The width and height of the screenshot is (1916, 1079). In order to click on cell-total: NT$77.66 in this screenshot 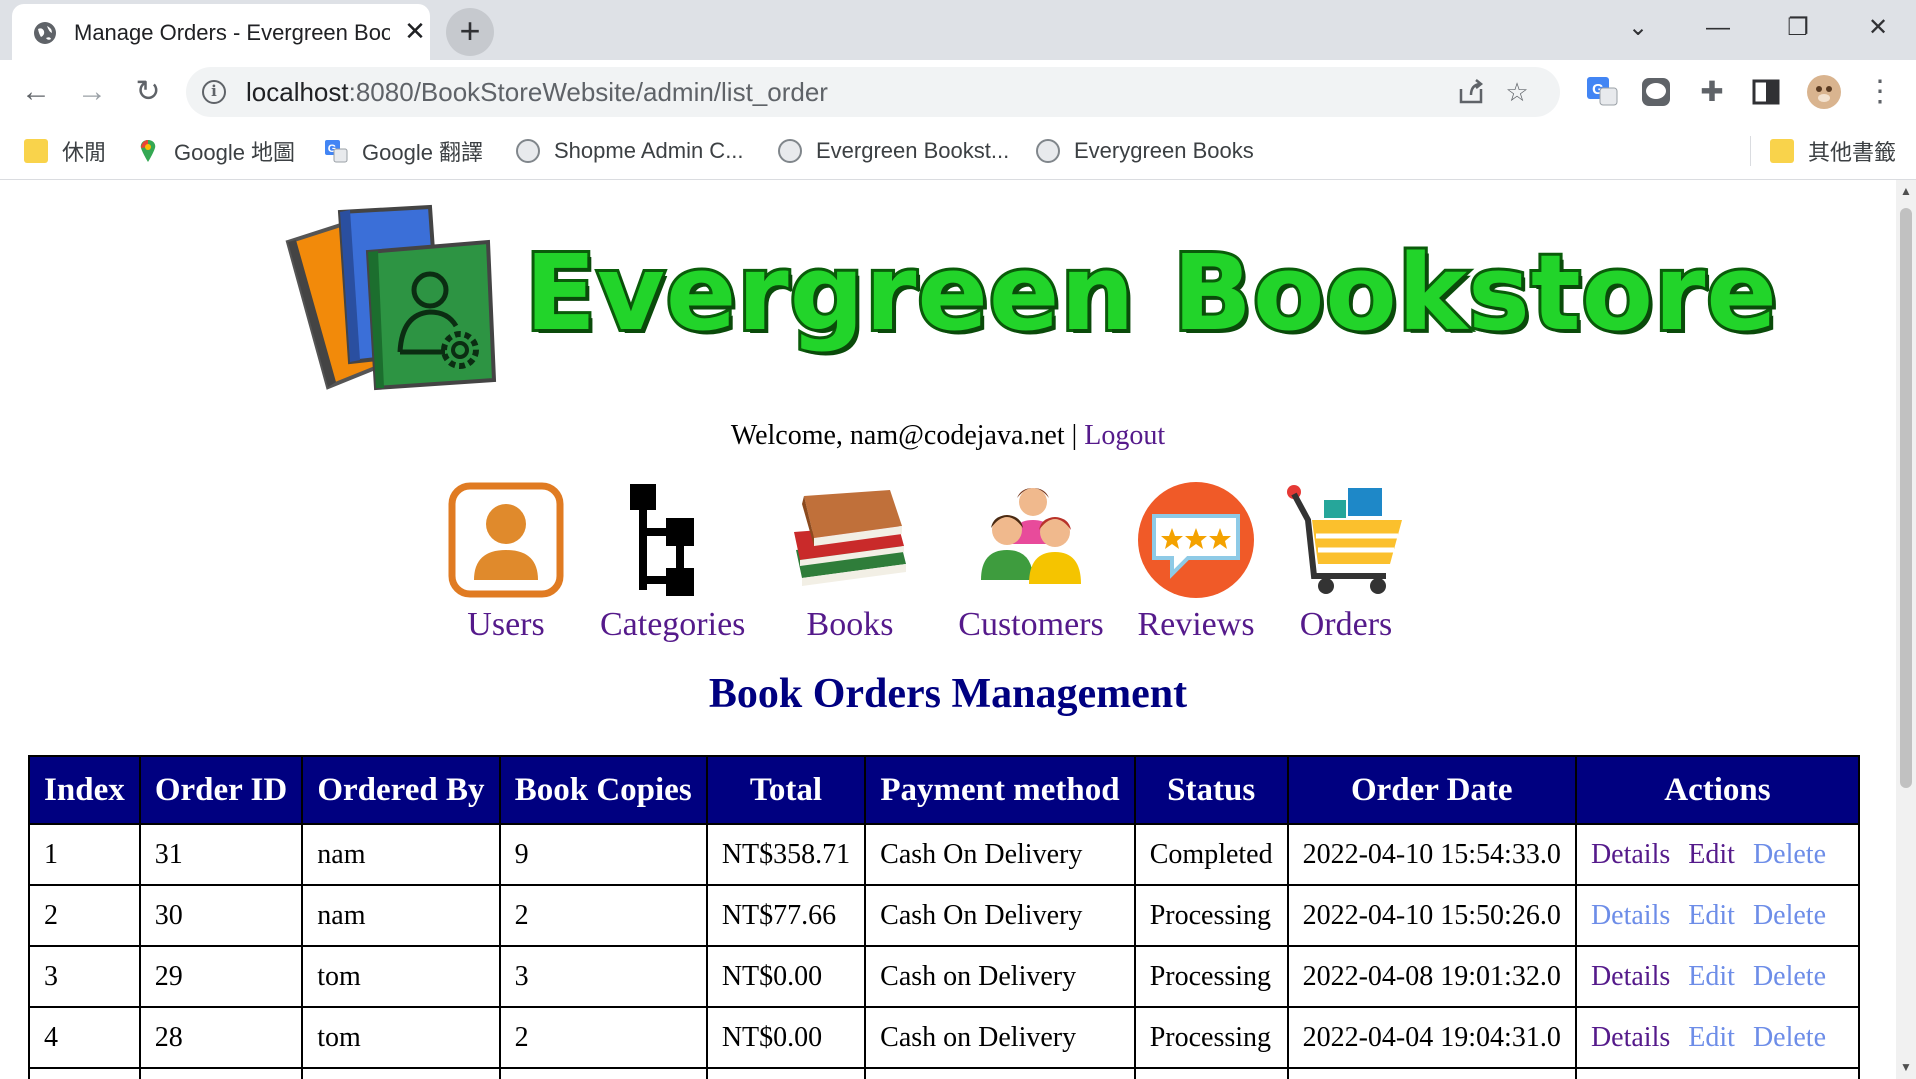, I will do `click(786, 915)`.